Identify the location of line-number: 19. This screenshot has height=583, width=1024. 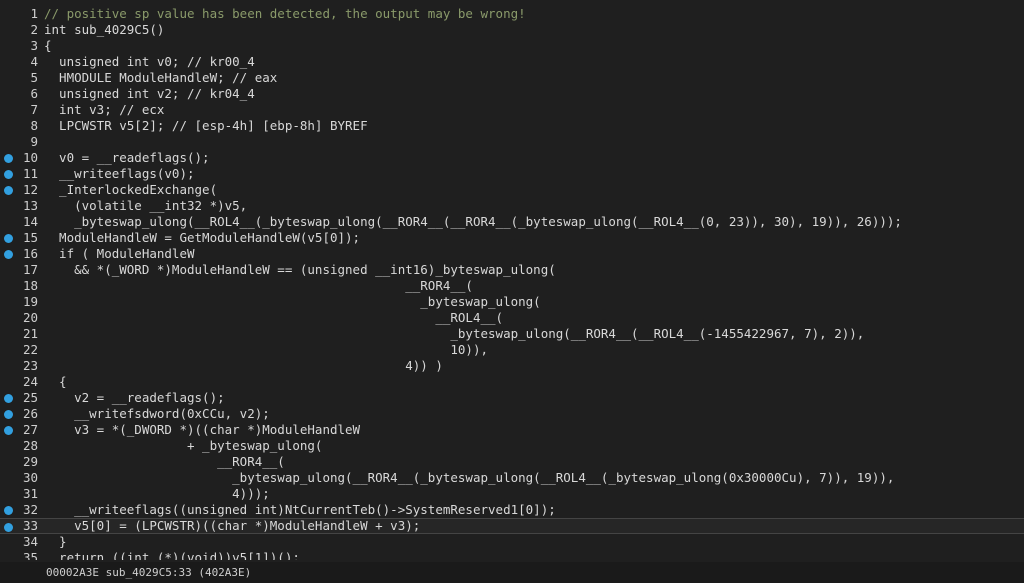
(30, 301).